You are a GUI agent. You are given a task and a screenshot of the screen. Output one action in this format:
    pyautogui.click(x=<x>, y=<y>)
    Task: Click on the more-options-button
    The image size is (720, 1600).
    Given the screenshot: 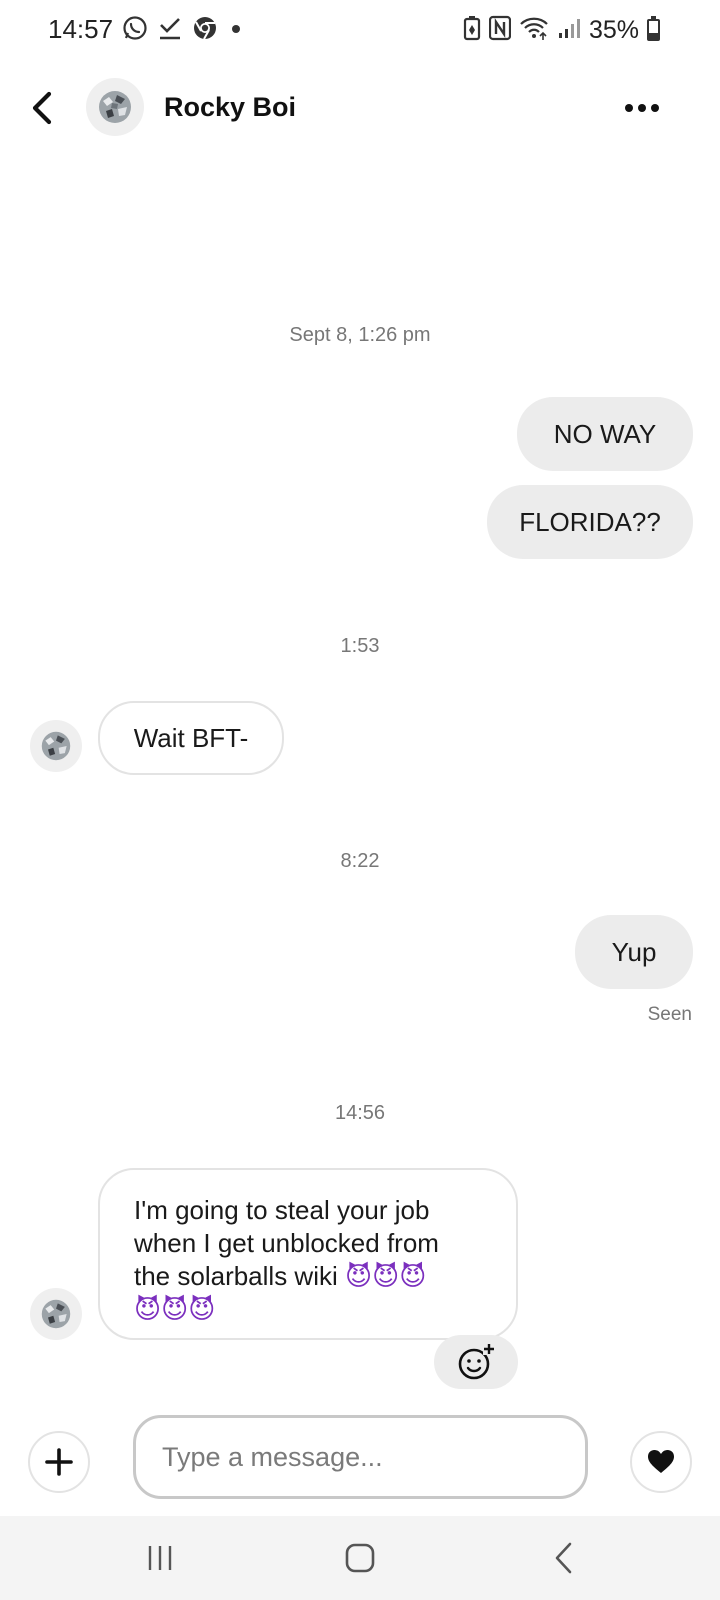 What is the action you would take?
    pyautogui.click(x=642, y=108)
    